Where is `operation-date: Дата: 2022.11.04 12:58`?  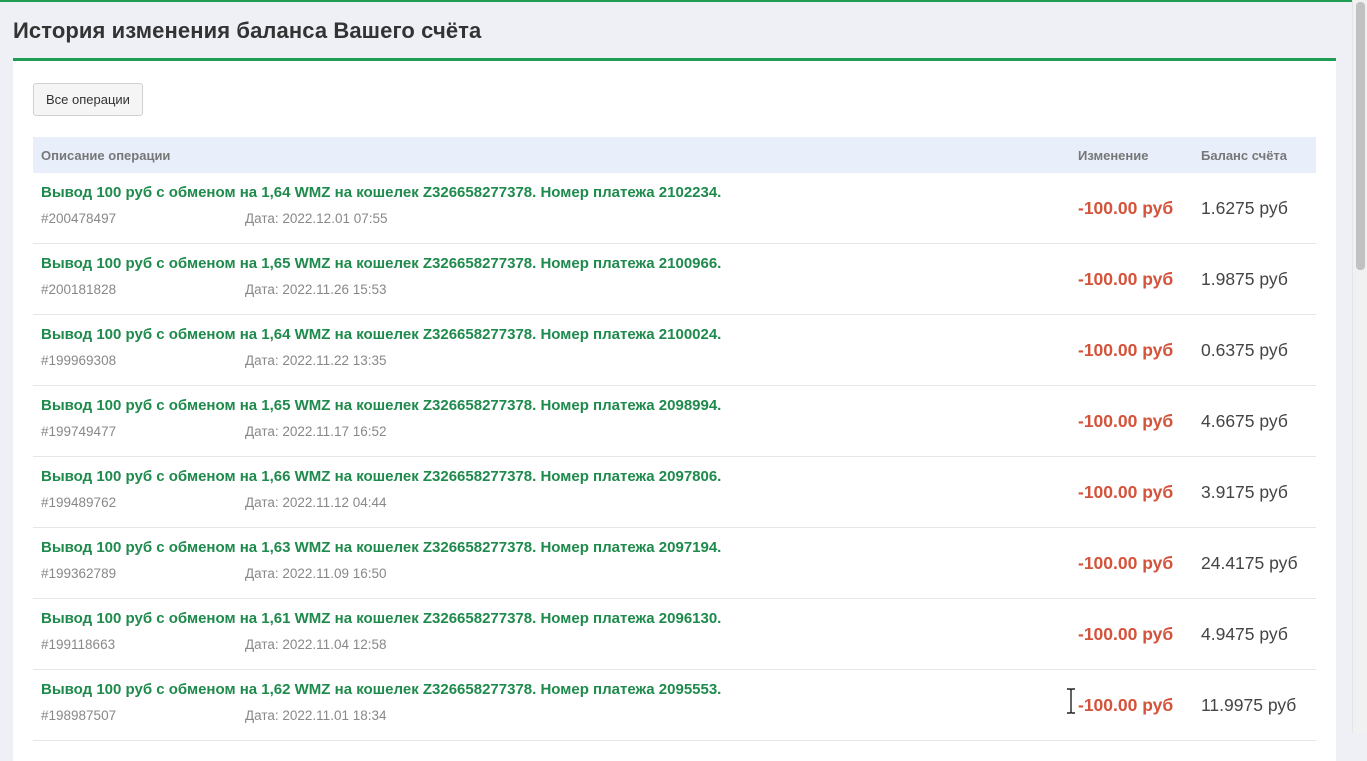 operation-date: Дата: 2022.11.04 12:58 is located at coordinates (316, 644).